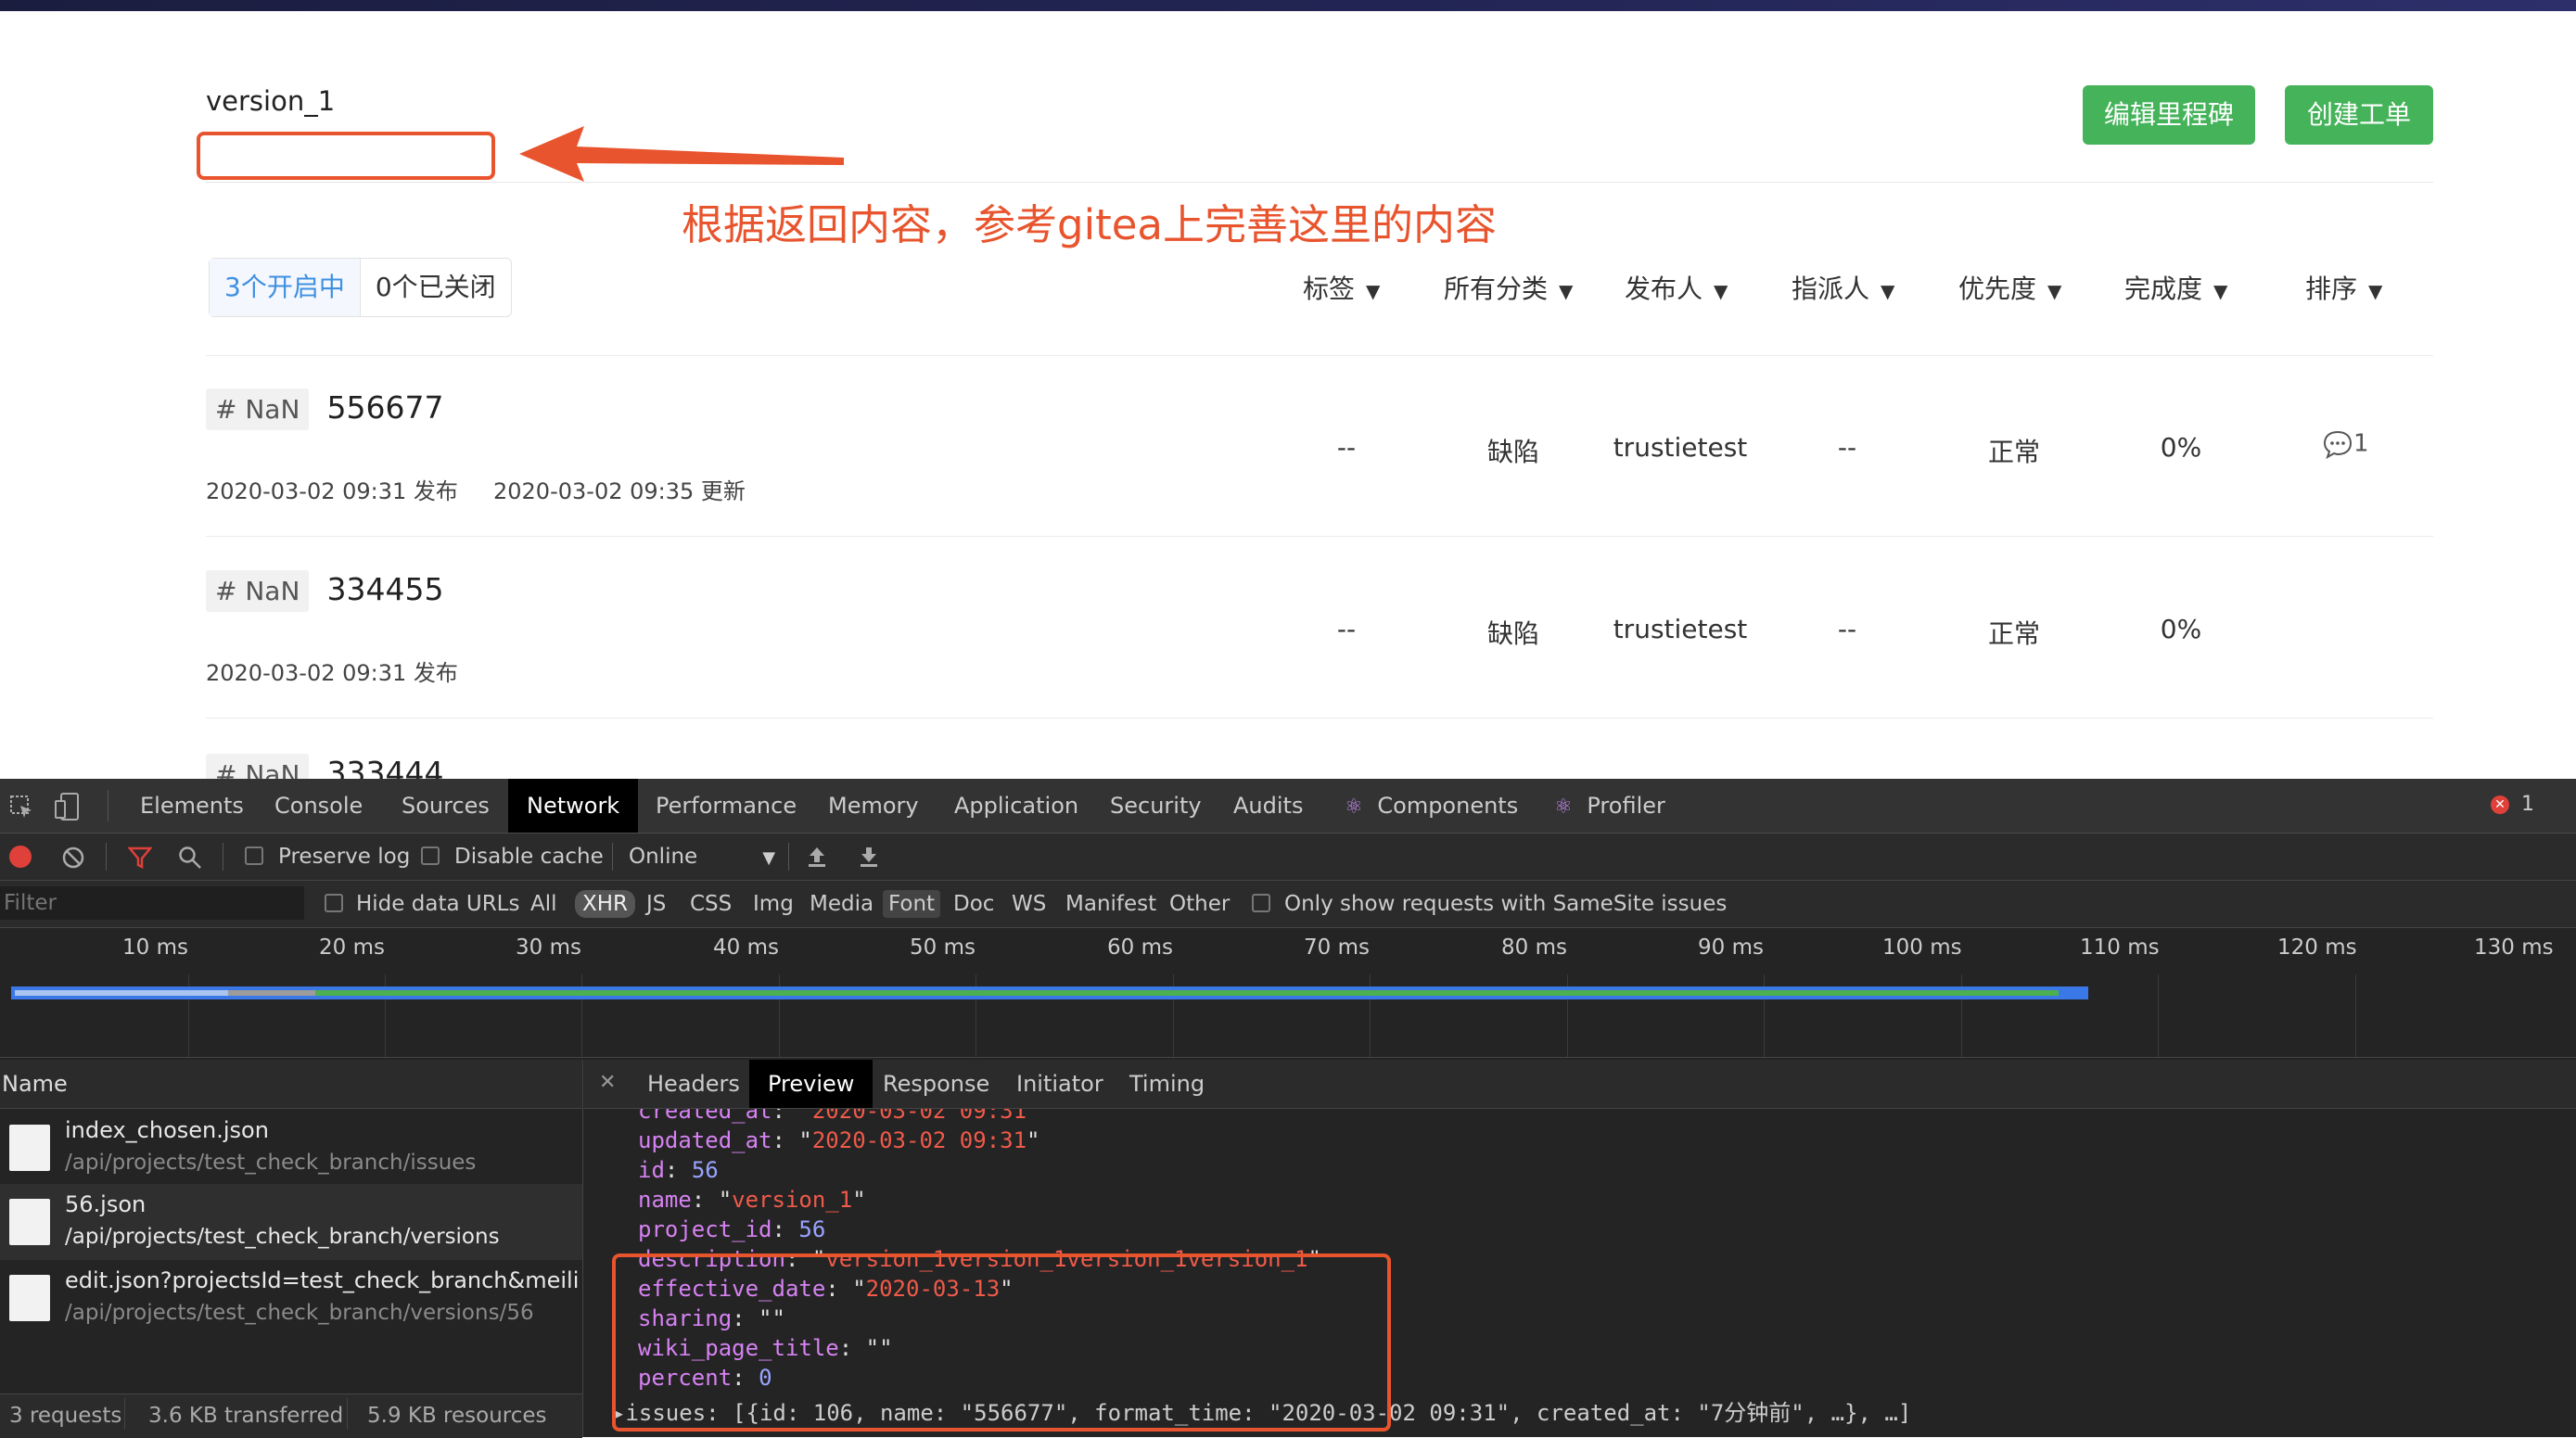  I want to click on comment-count: 1, so click(2345, 444).